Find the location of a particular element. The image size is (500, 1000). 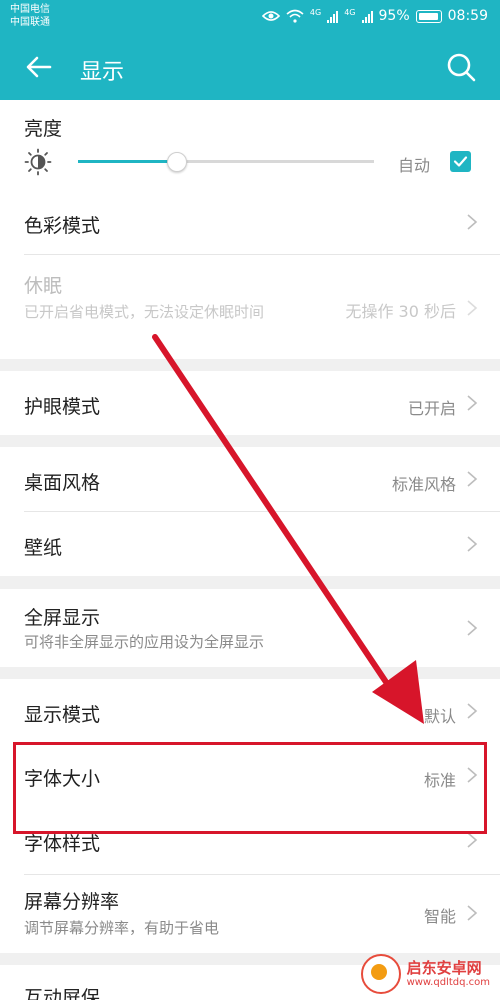

display-mode-label: 显示模式 is located at coordinates (62, 715).